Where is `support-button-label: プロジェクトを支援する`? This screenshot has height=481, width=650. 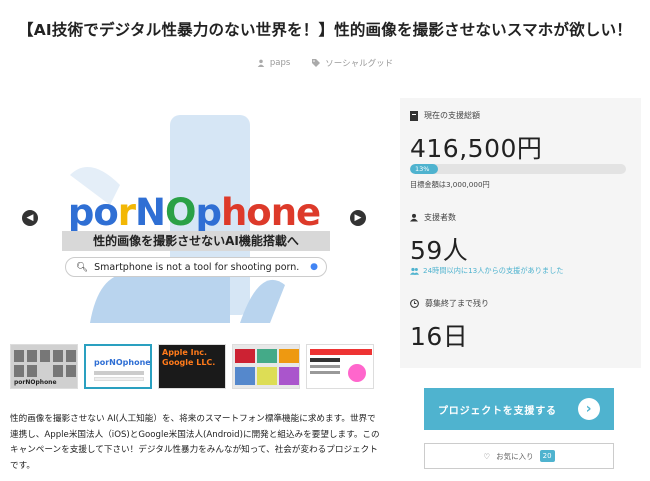
support-button-label: プロジェクトを支援する is located at coordinates (497, 411).